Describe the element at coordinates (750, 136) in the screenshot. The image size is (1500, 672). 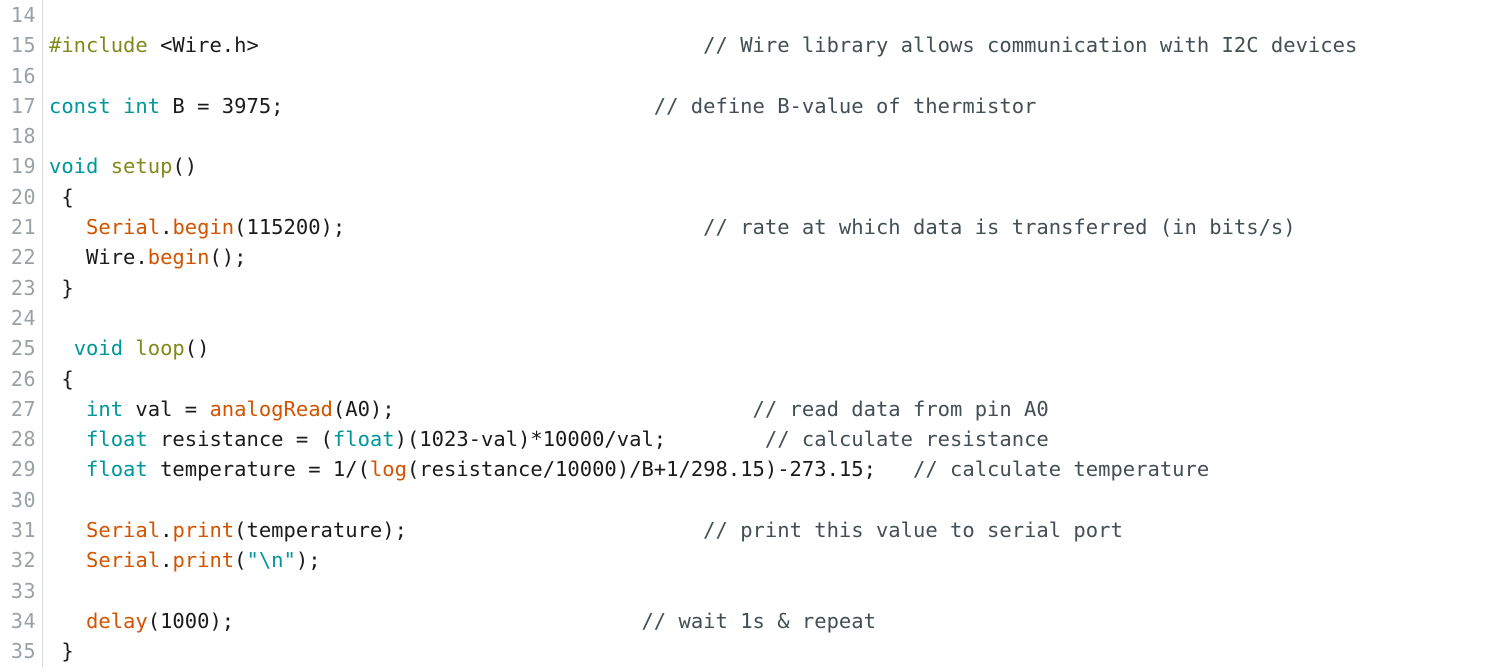
I see `code-line: 18` at that location.